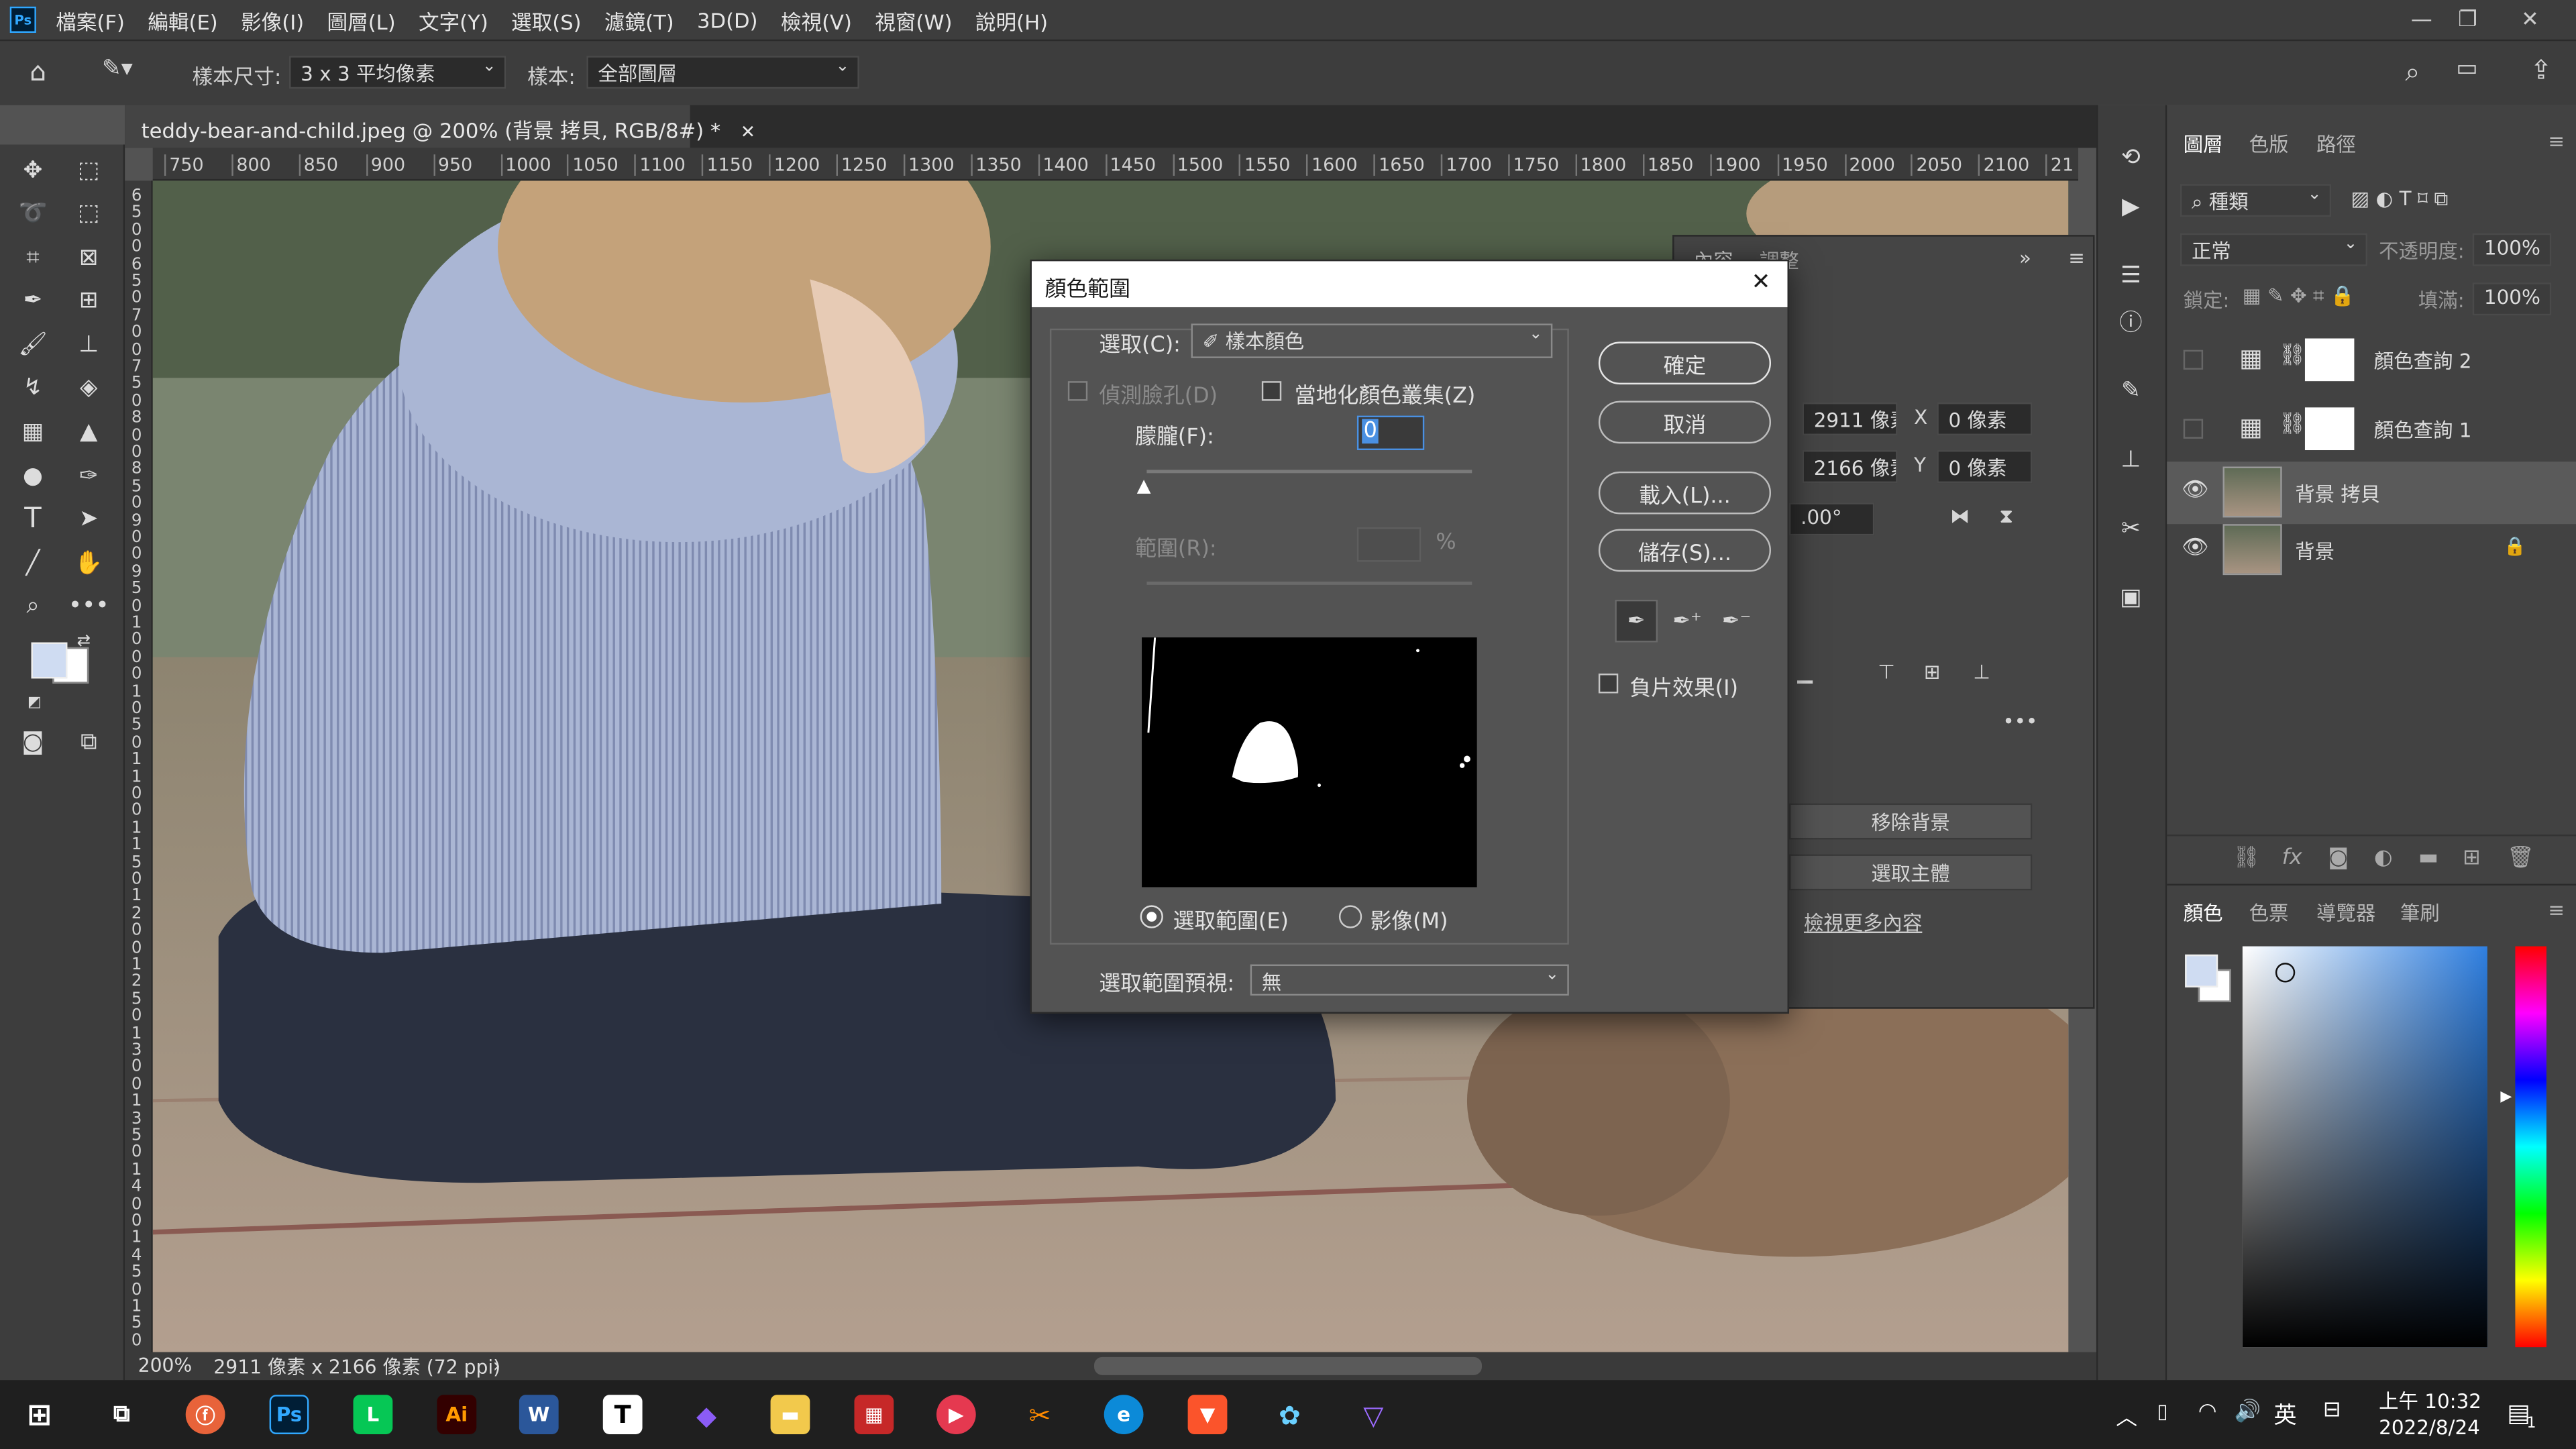  Describe the element at coordinates (722, 72) in the screenshot. I see `sample-select: 全部圖層 ⌄` at that location.